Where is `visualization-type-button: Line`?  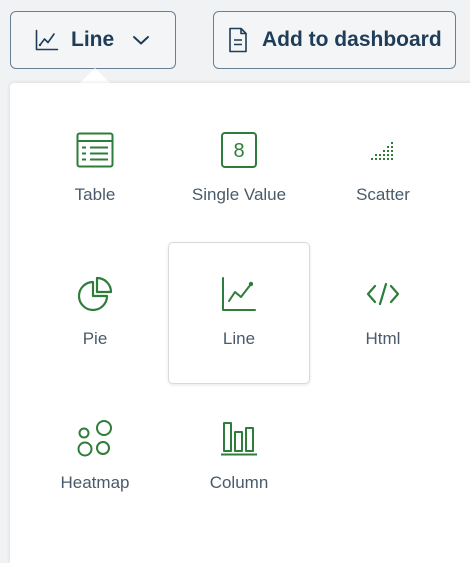
visualization-type-button: Line is located at coordinates (93, 40).